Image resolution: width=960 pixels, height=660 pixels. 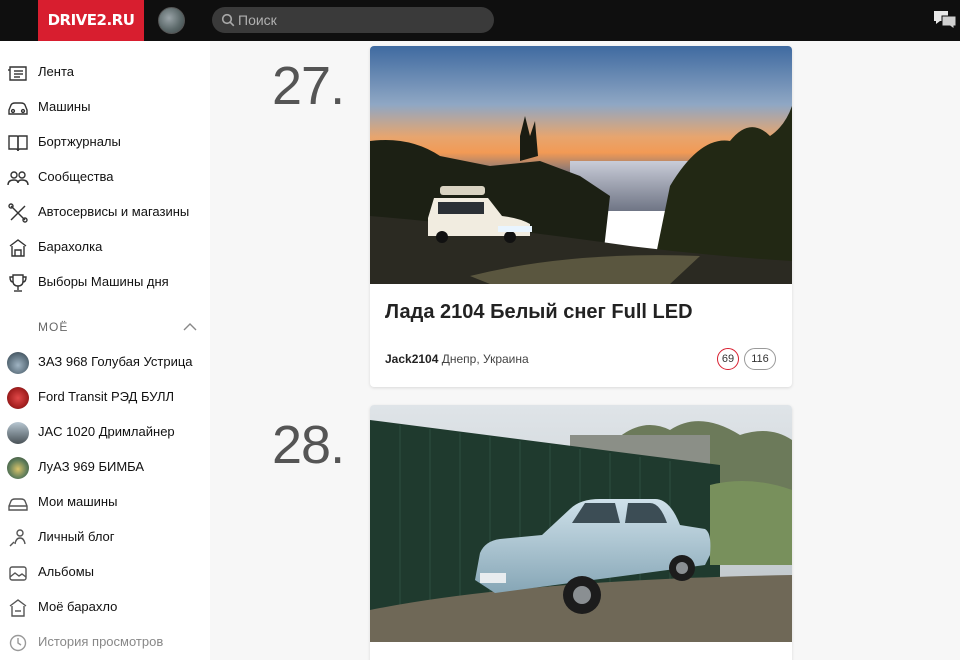 What do you see at coordinates (18, 178) in the screenshot?
I see `communities-icon` at bounding box center [18, 178].